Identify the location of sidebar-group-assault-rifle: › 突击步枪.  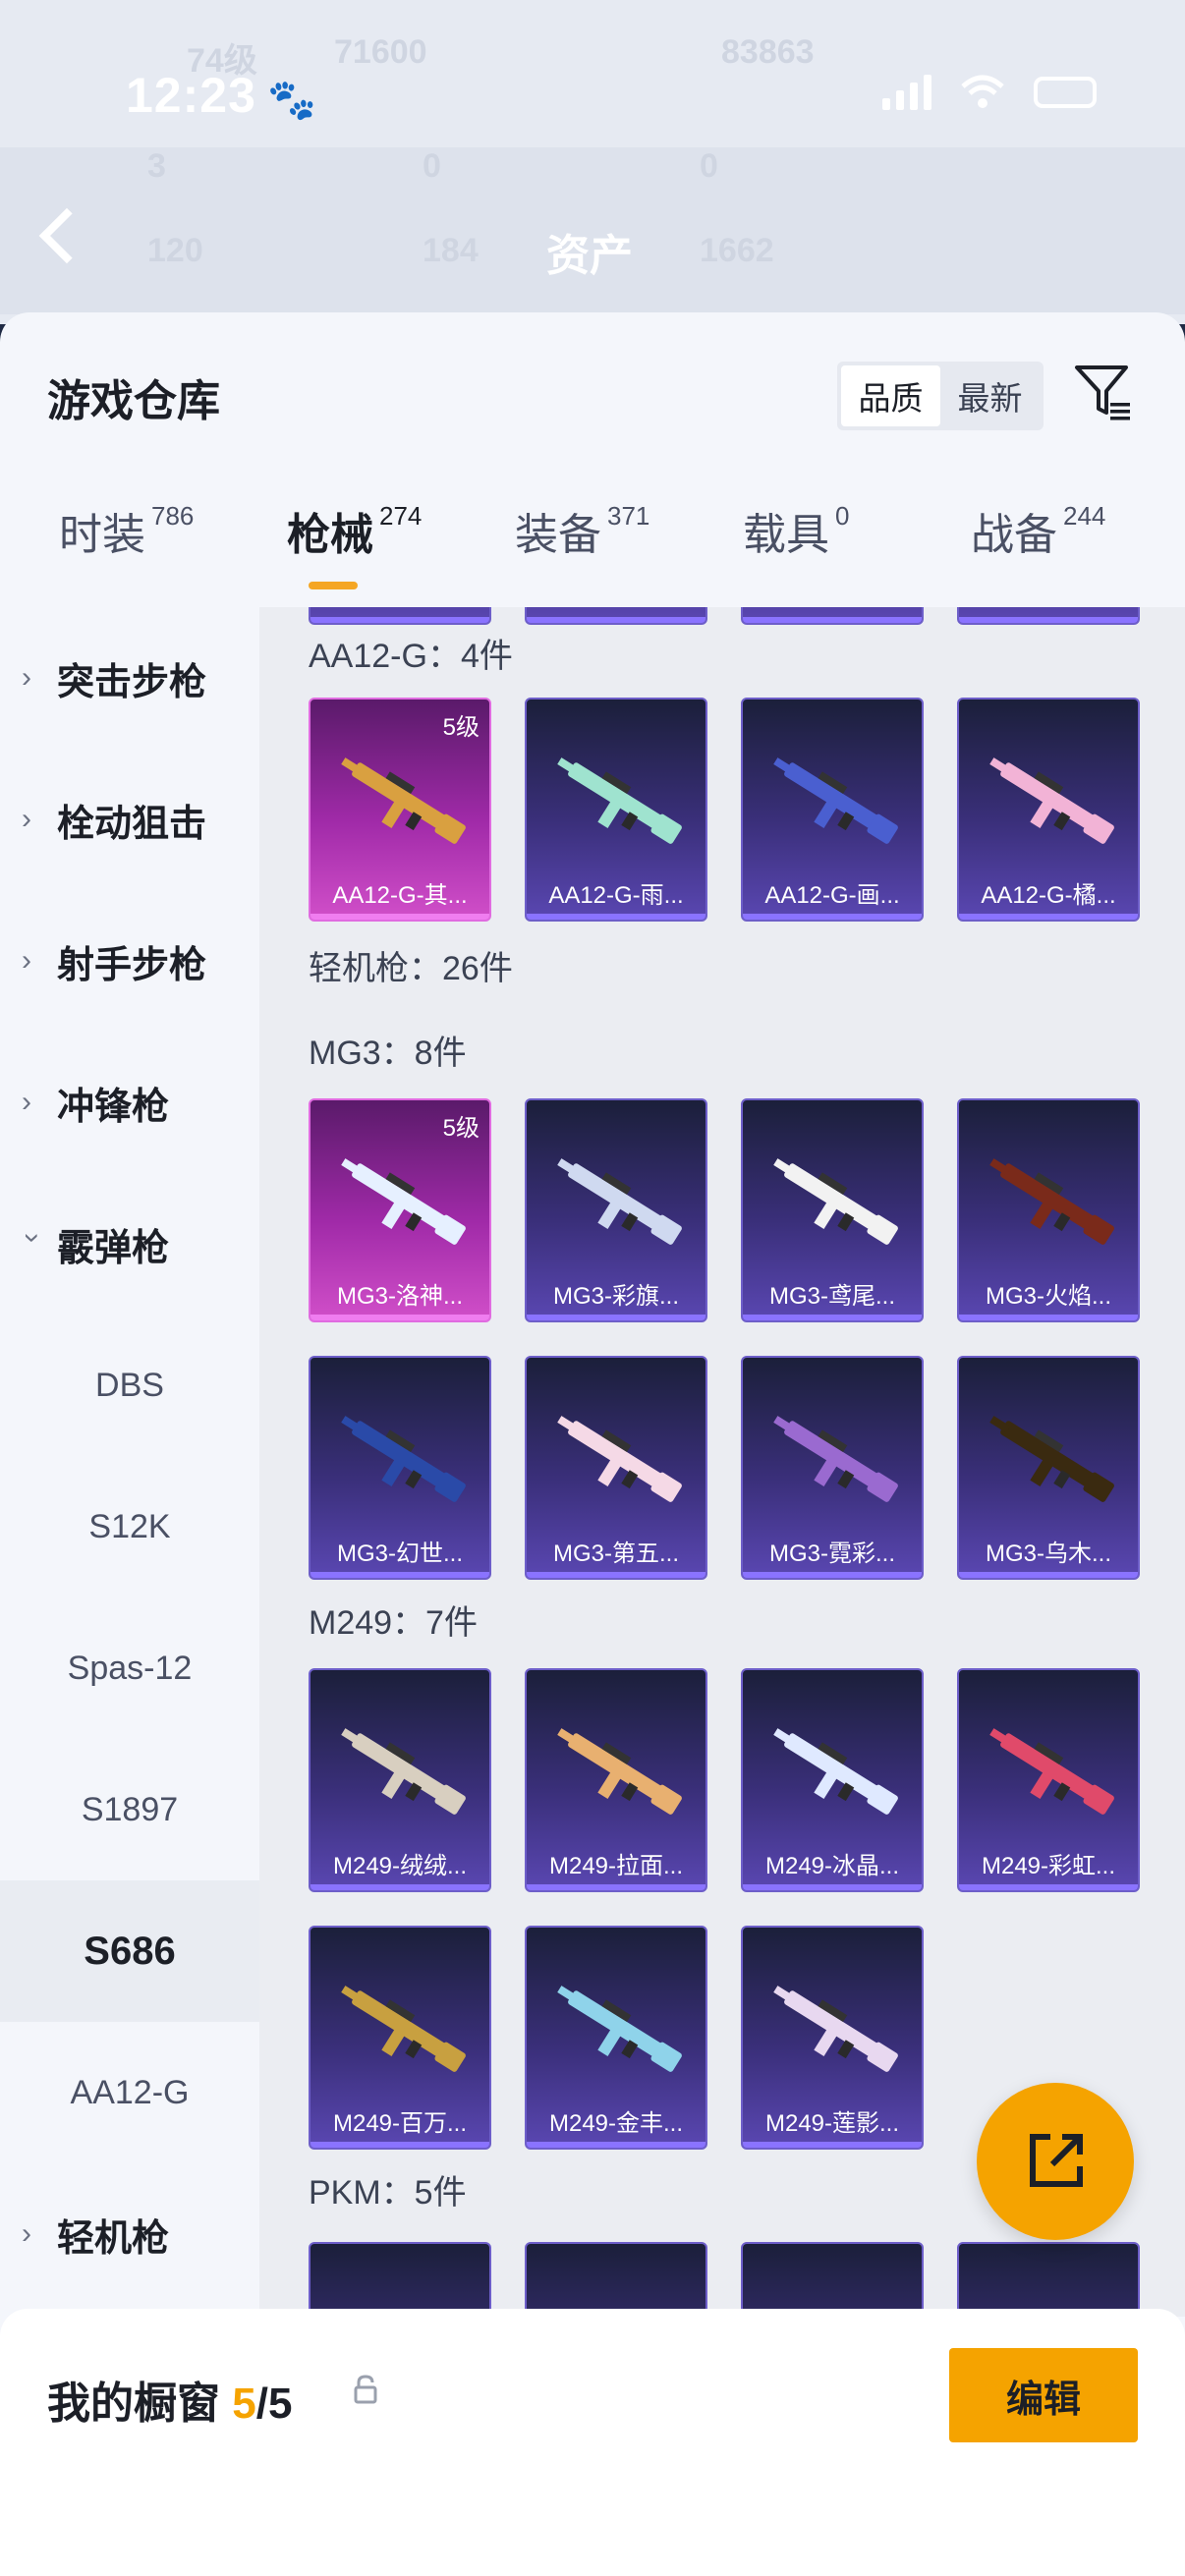
(130, 678).